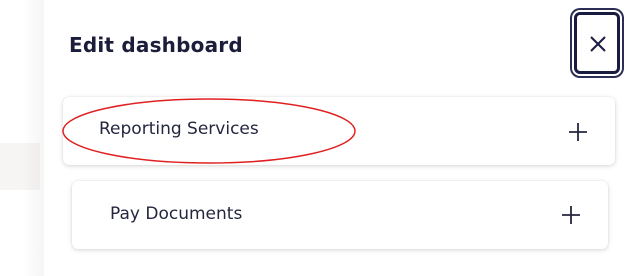 This screenshot has height=276, width=629. What do you see at coordinates (176, 214) in the screenshot?
I see `dashboard-item-label: Pay Documents` at bounding box center [176, 214].